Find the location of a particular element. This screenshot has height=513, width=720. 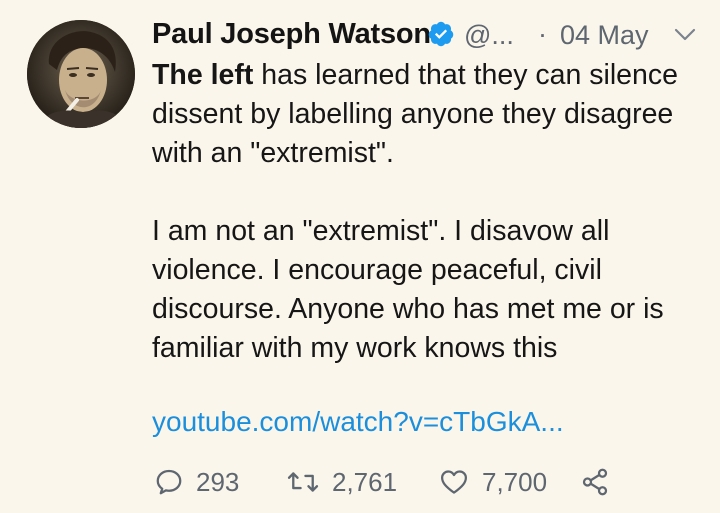

tweet-bold-lead: The left is located at coordinates (203, 75).